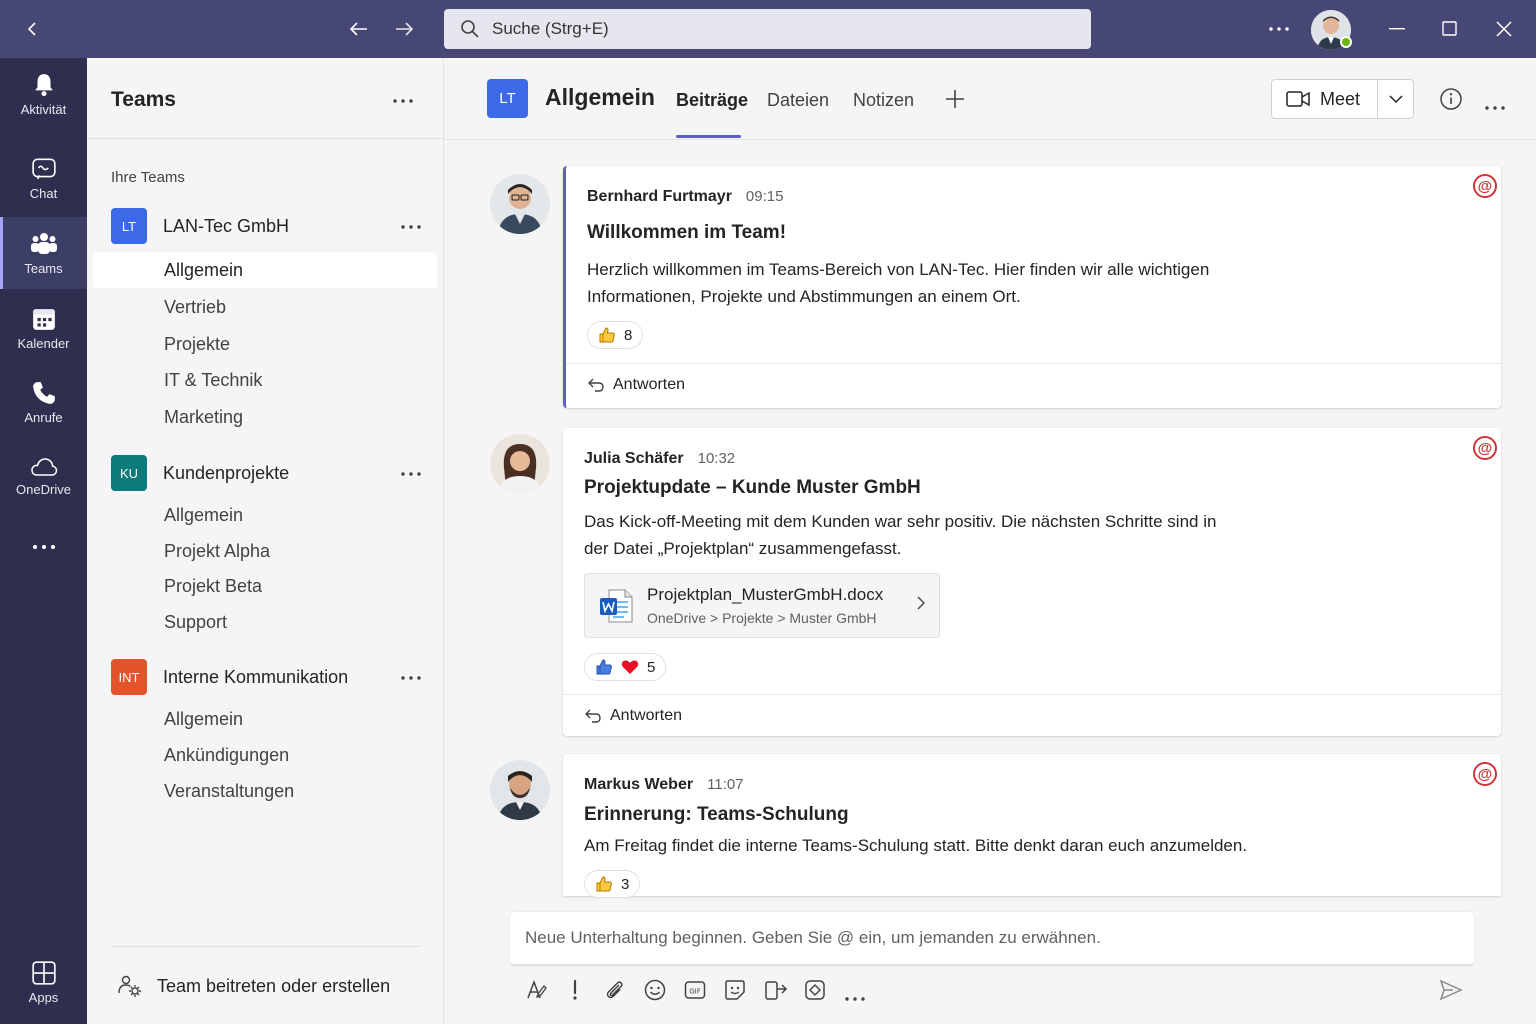 The width and height of the screenshot is (1536, 1024). I want to click on reaction-count: 3, so click(625, 884).